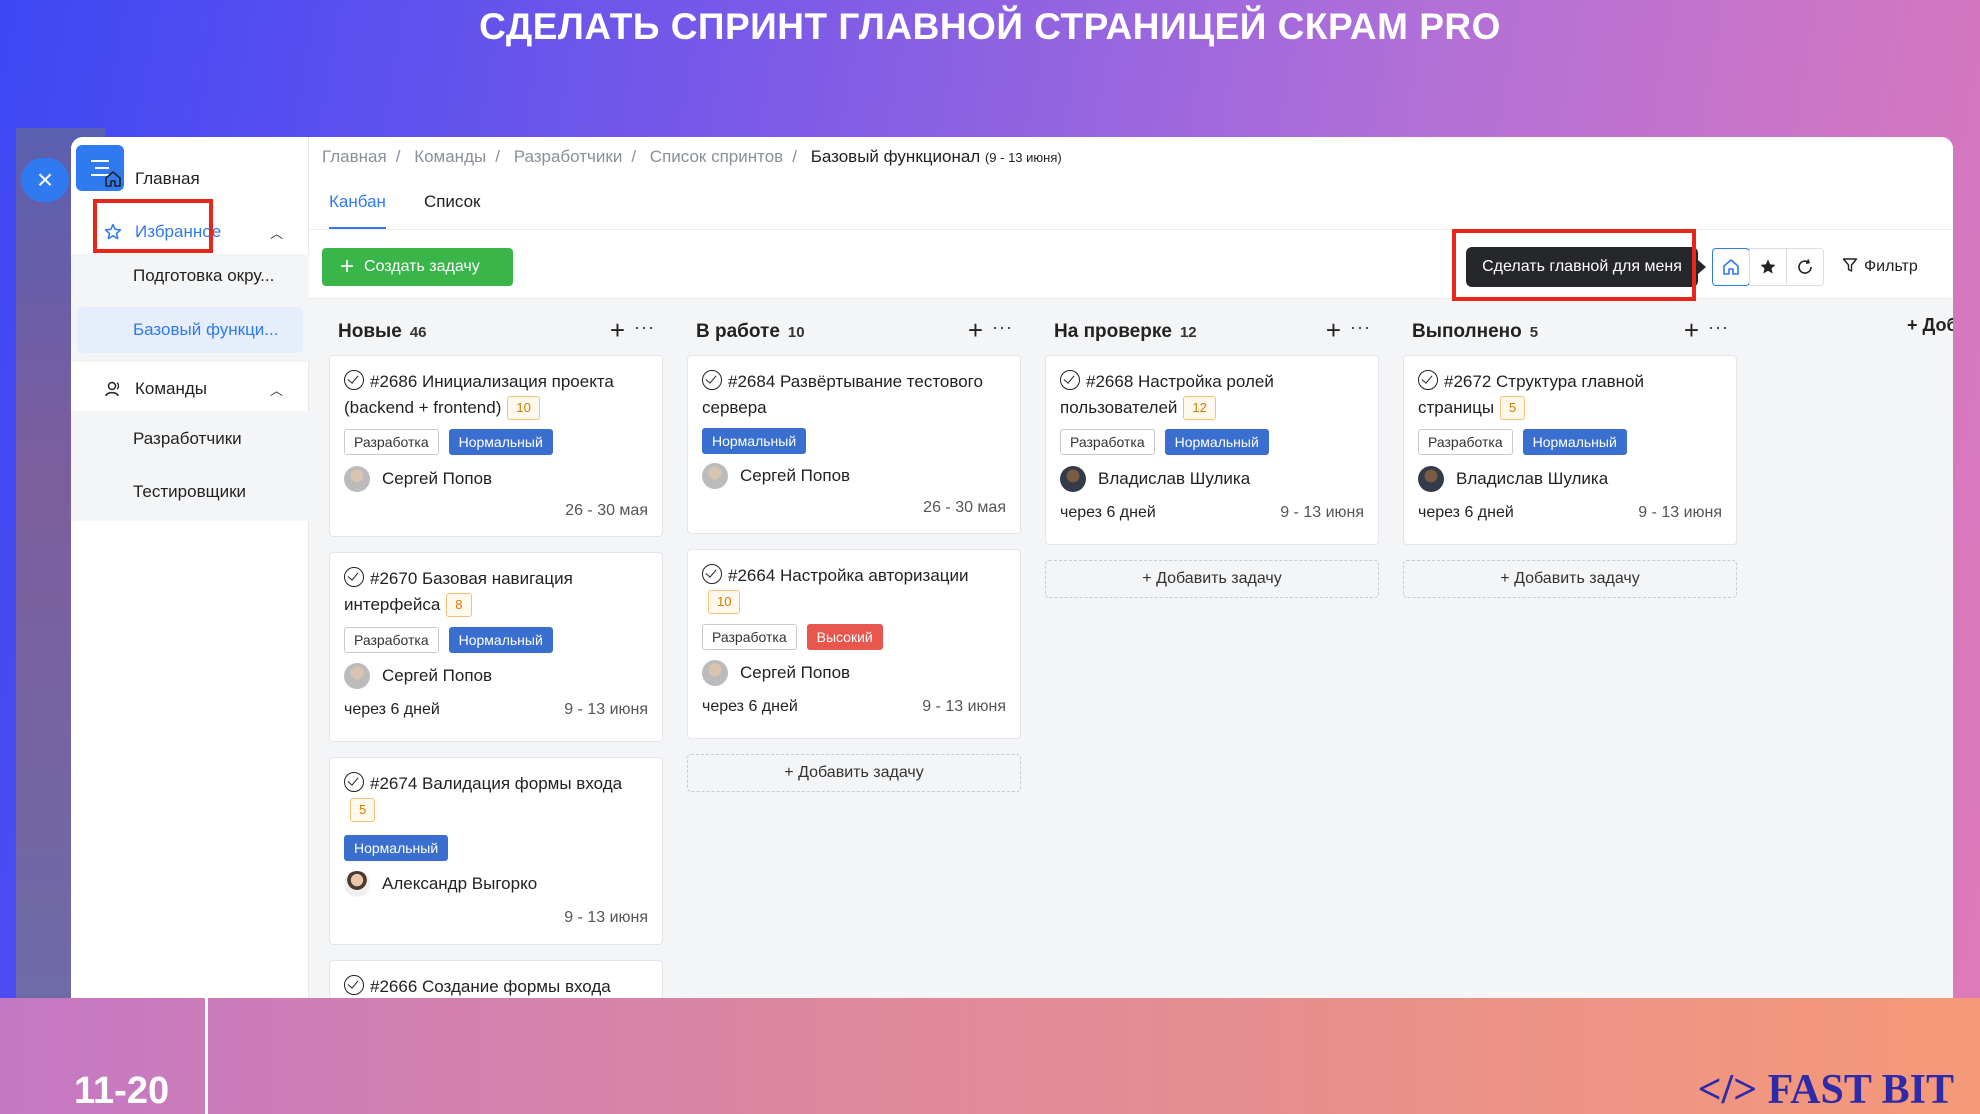 Image resolution: width=1980 pixels, height=1114 pixels. What do you see at coordinates (190, 466) in the screenshot?
I see `teams-group: Разработчики Тестировщики` at bounding box center [190, 466].